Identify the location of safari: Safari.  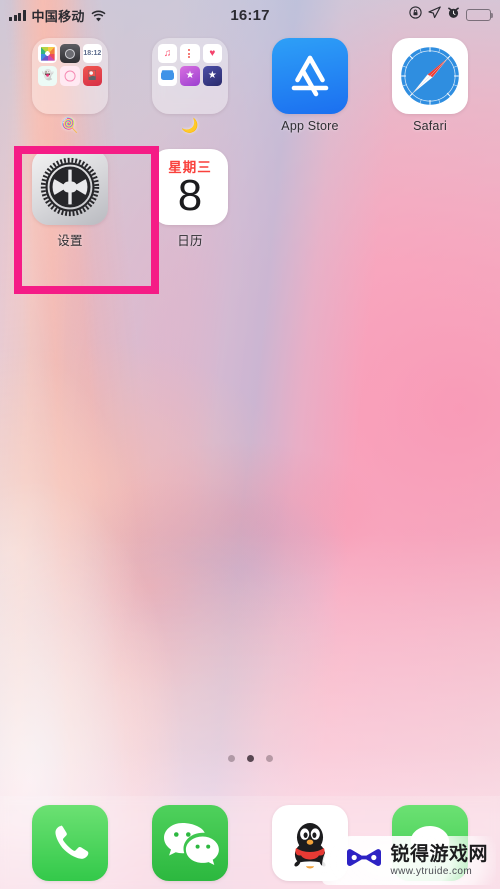
(430, 85).